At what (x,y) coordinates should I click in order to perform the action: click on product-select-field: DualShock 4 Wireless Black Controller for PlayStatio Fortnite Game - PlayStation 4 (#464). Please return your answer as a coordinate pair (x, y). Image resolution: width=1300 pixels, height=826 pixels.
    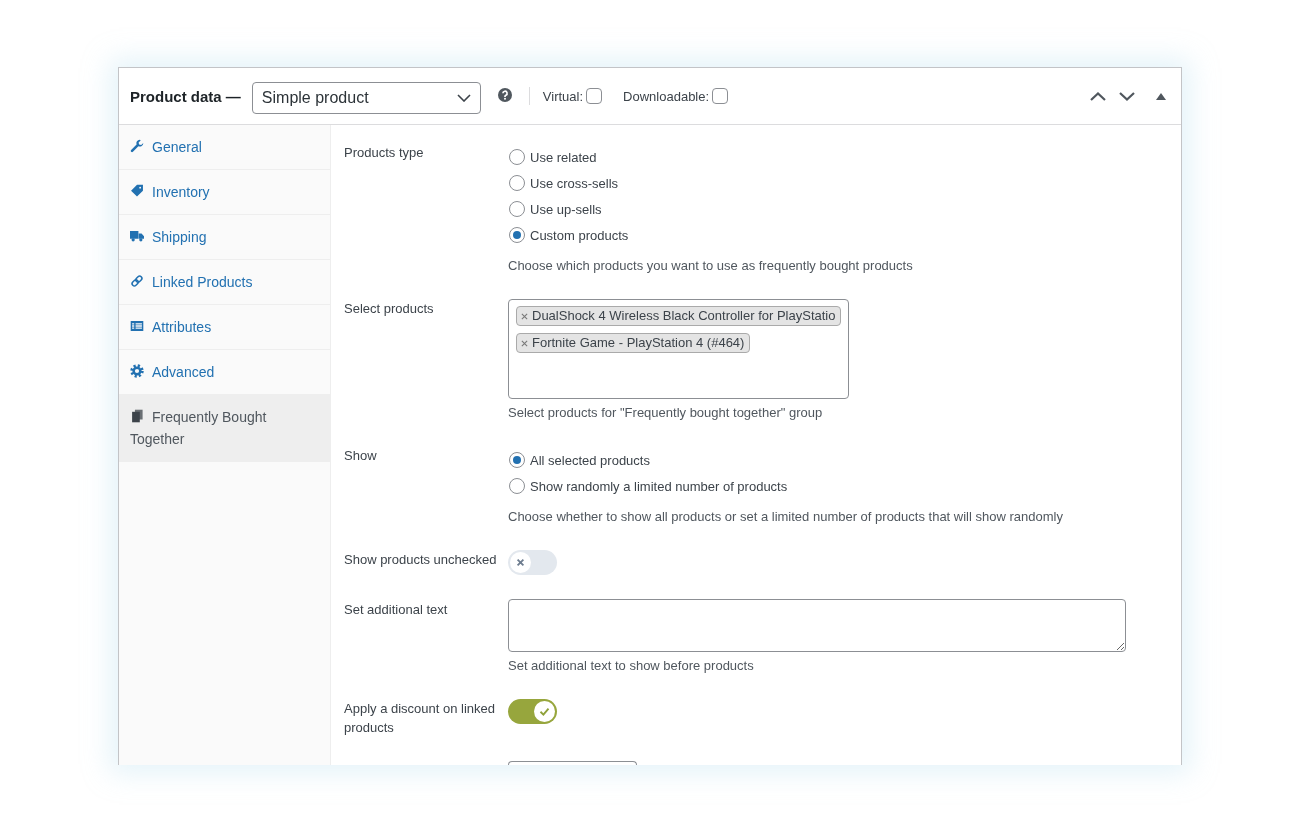
    Looking at the image, I should click on (679, 349).